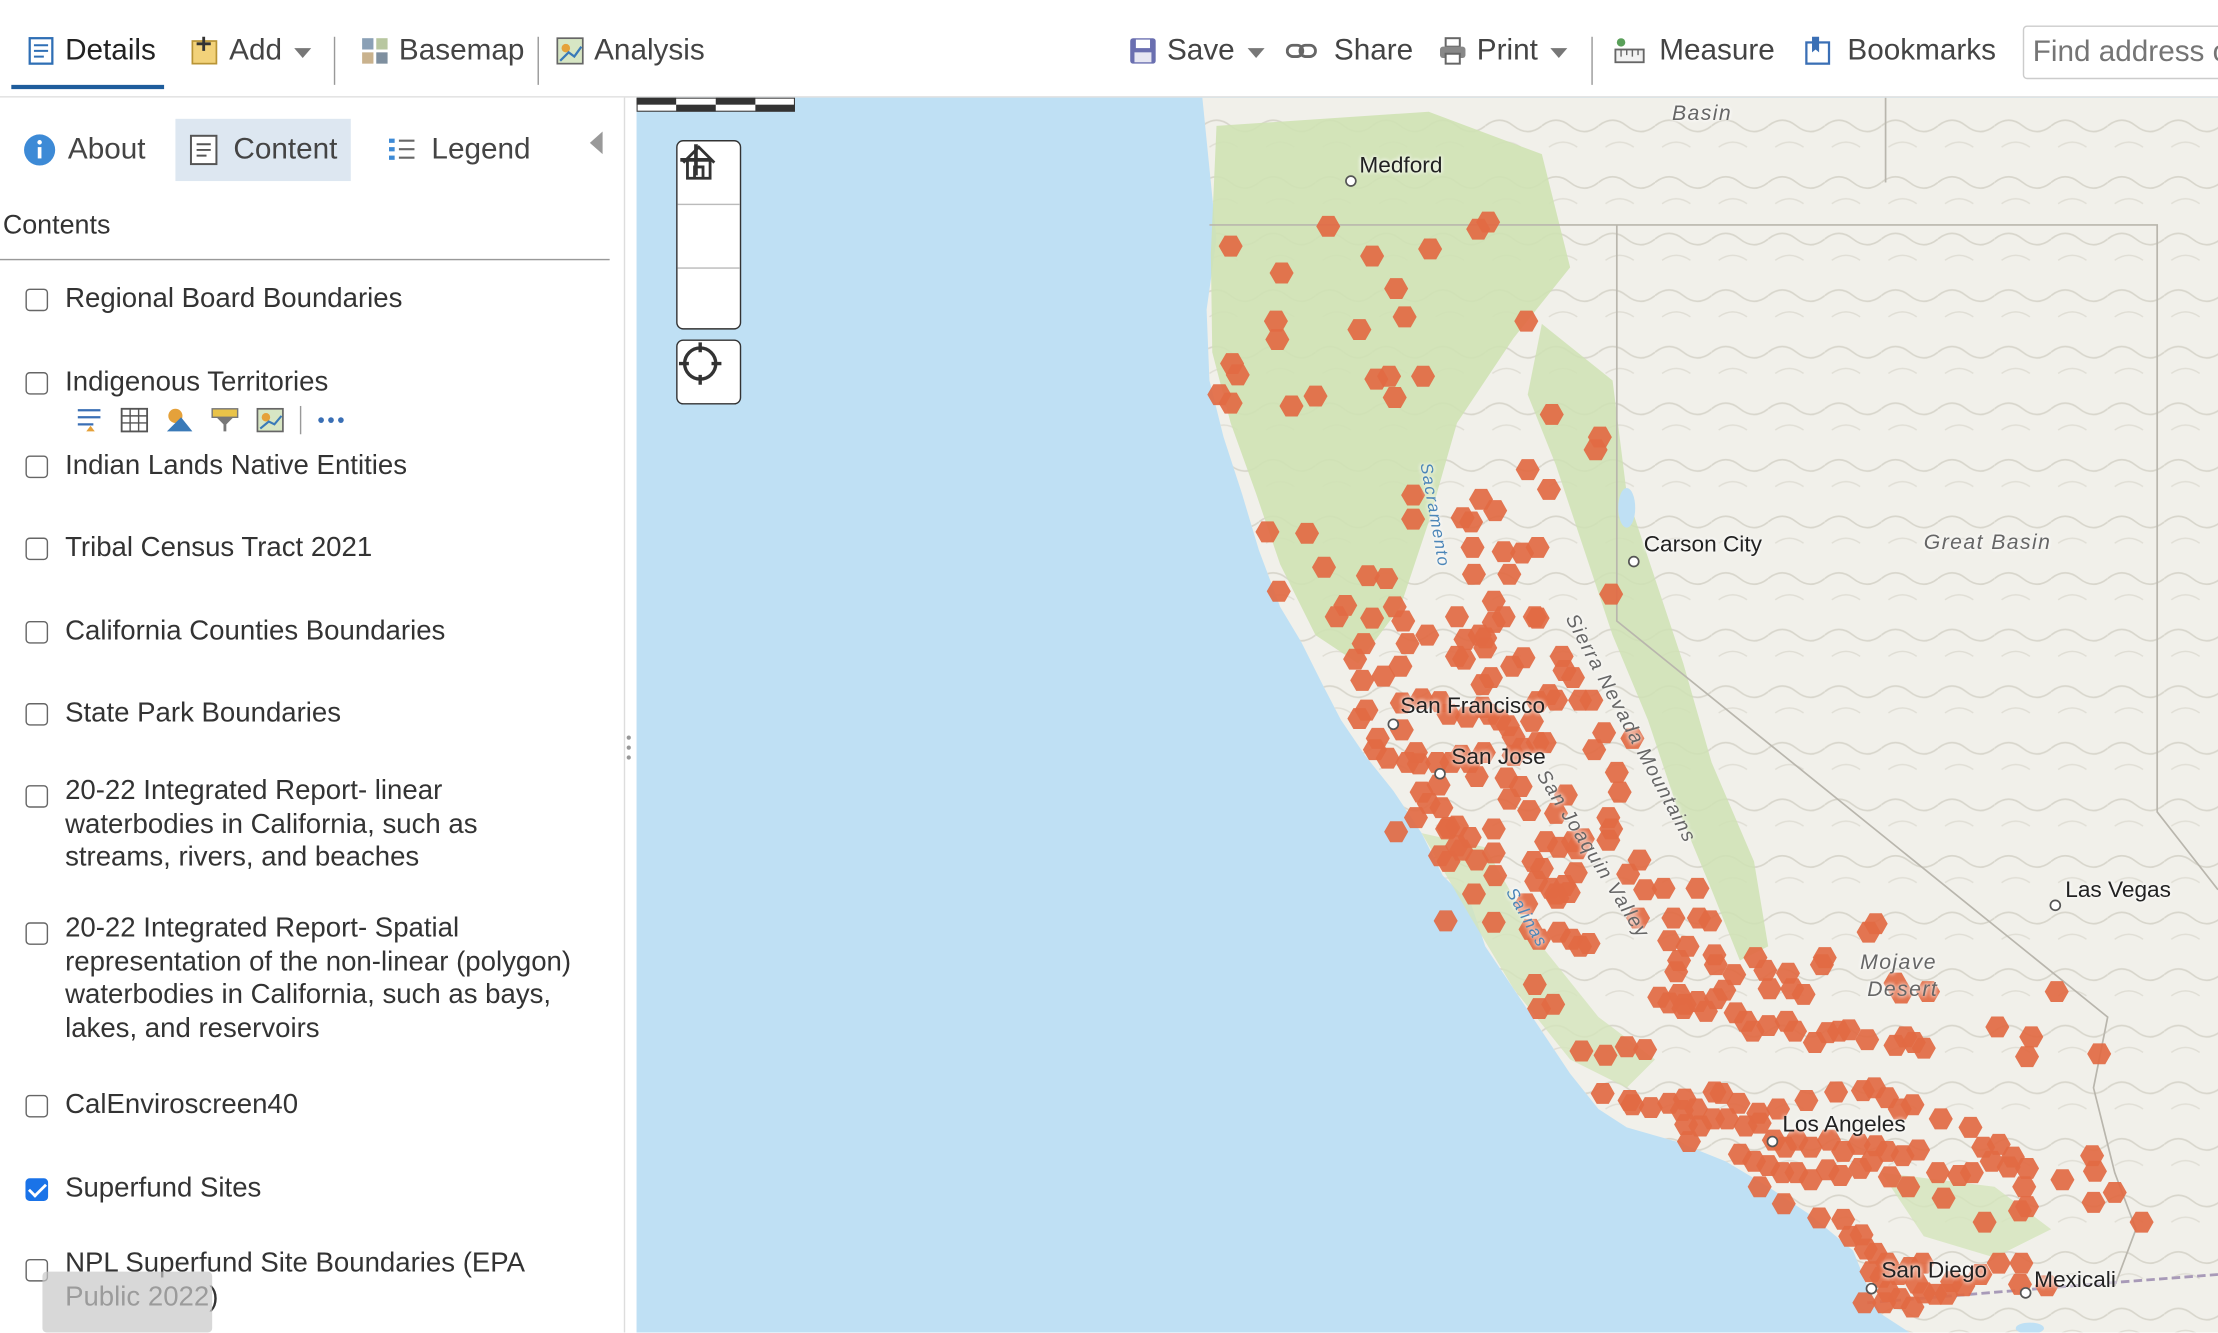 Image resolution: width=2218 pixels, height=1333 pixels. What do you see at coordinates (1717, 50) in the screenshot?
I see `measure-label: Measure` at bounding box center [1717, 50].